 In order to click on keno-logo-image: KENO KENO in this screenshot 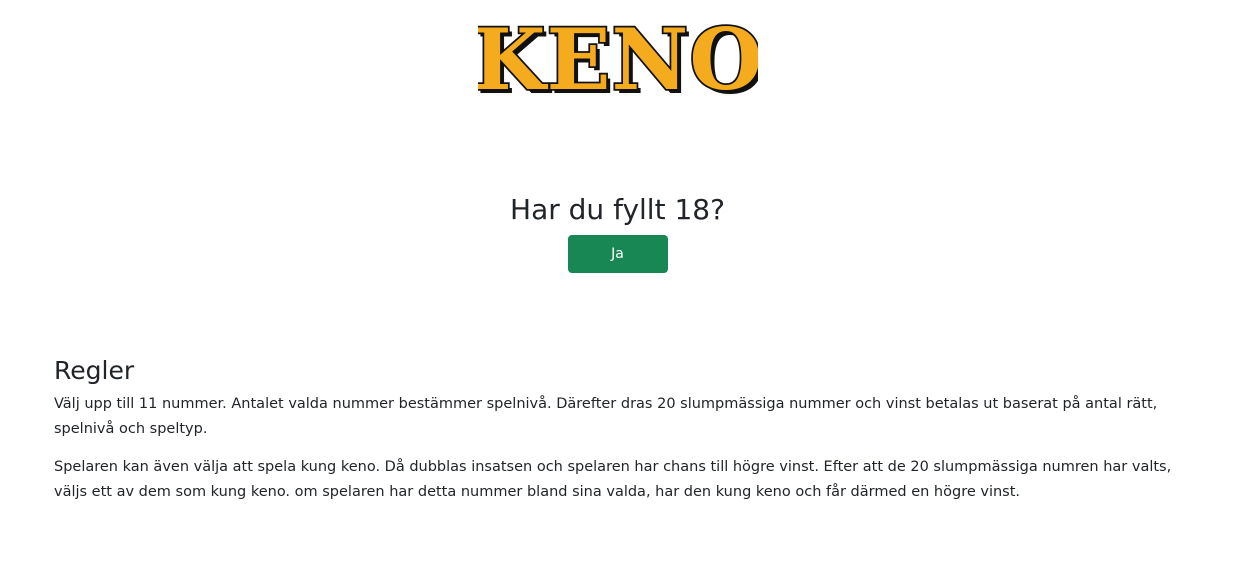, I will do `click(618, 62)`.